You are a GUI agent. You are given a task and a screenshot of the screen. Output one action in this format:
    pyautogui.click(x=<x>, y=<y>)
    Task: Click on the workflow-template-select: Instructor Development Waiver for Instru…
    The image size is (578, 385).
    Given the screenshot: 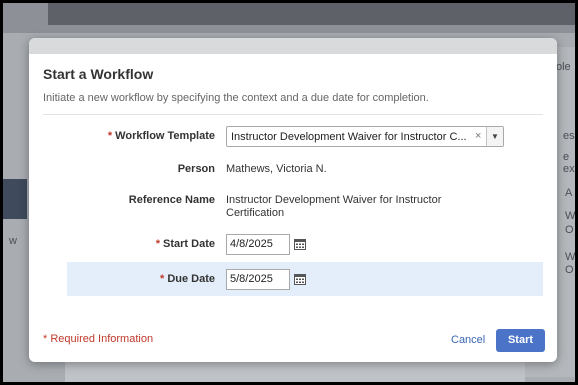 What is the action you would take?
    pyautogui.click(x=365, y=136)
    